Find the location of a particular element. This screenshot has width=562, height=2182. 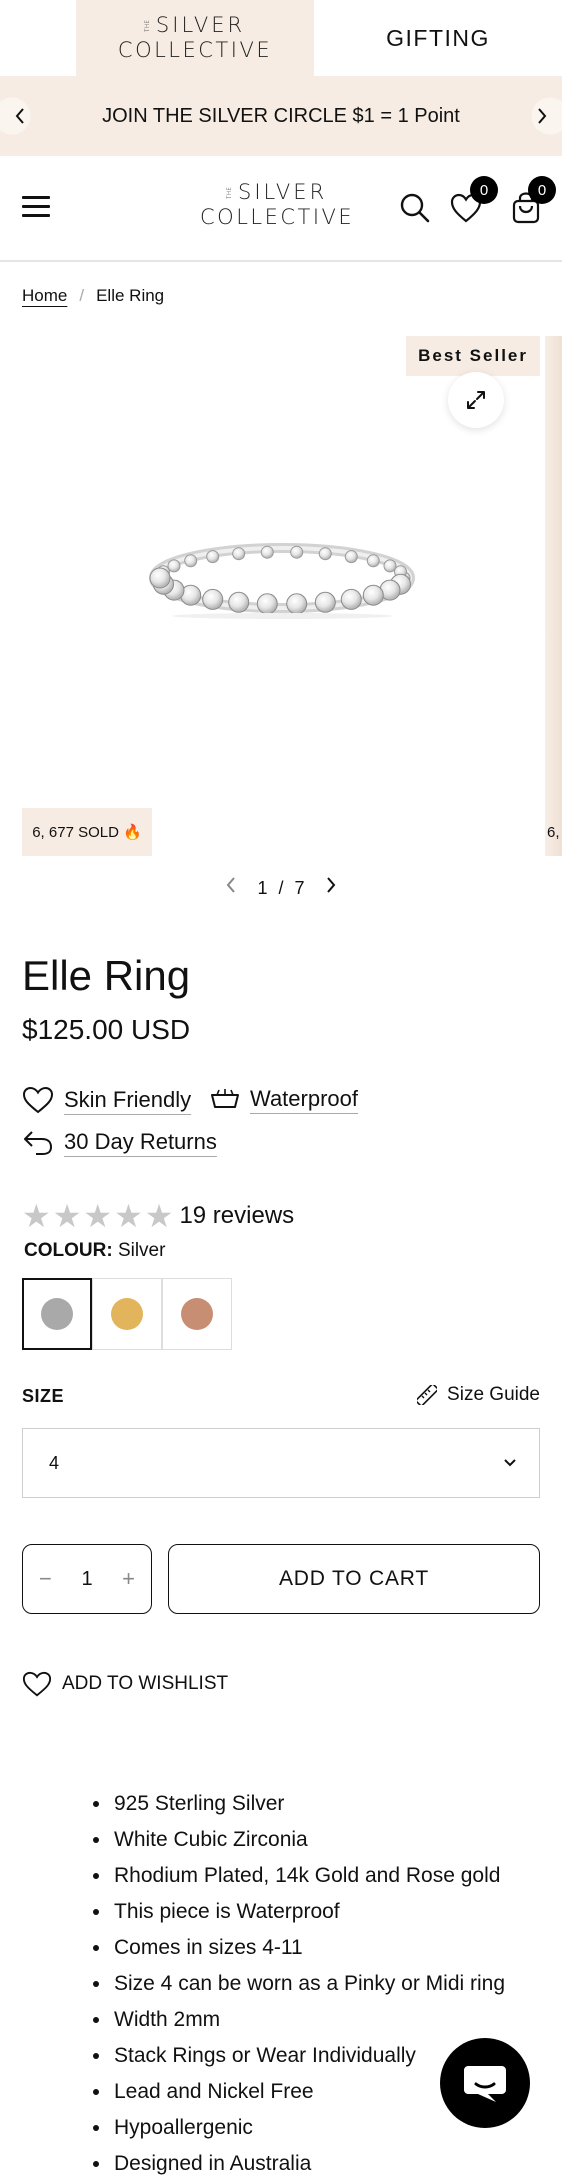

feature-returns: 30 Day Returns is located at coordinates (119, 1142).